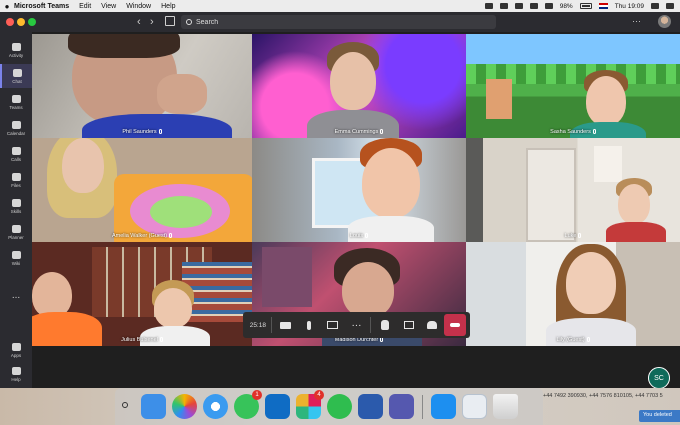 The height and width of the screenshot is (425, 680). I want to click on show-conversation-button, so click(409, 325).